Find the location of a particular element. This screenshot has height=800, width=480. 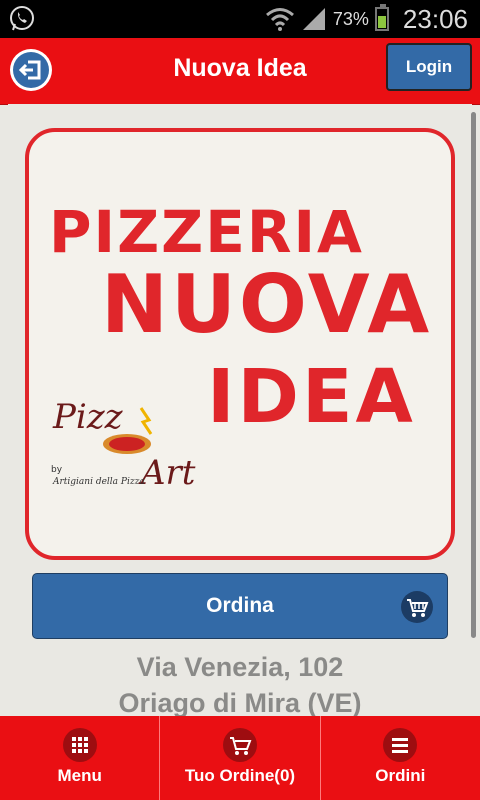

lightning-icon is located at coordinates (146, 421).